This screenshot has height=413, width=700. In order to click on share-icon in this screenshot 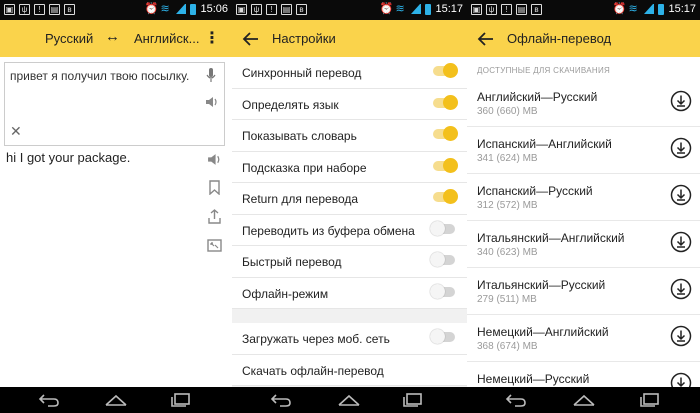, I will do `click(214, 216)`.